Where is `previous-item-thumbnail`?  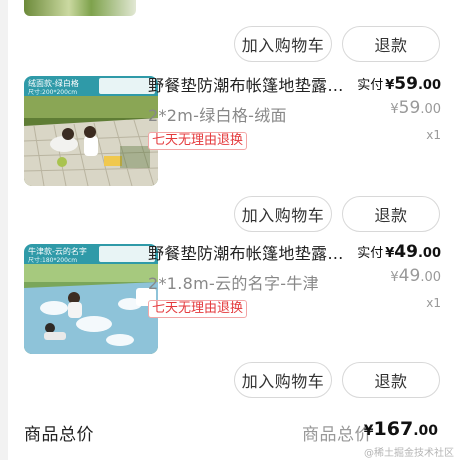
previous-item-thumbnail is located at coordinates (80, 8).